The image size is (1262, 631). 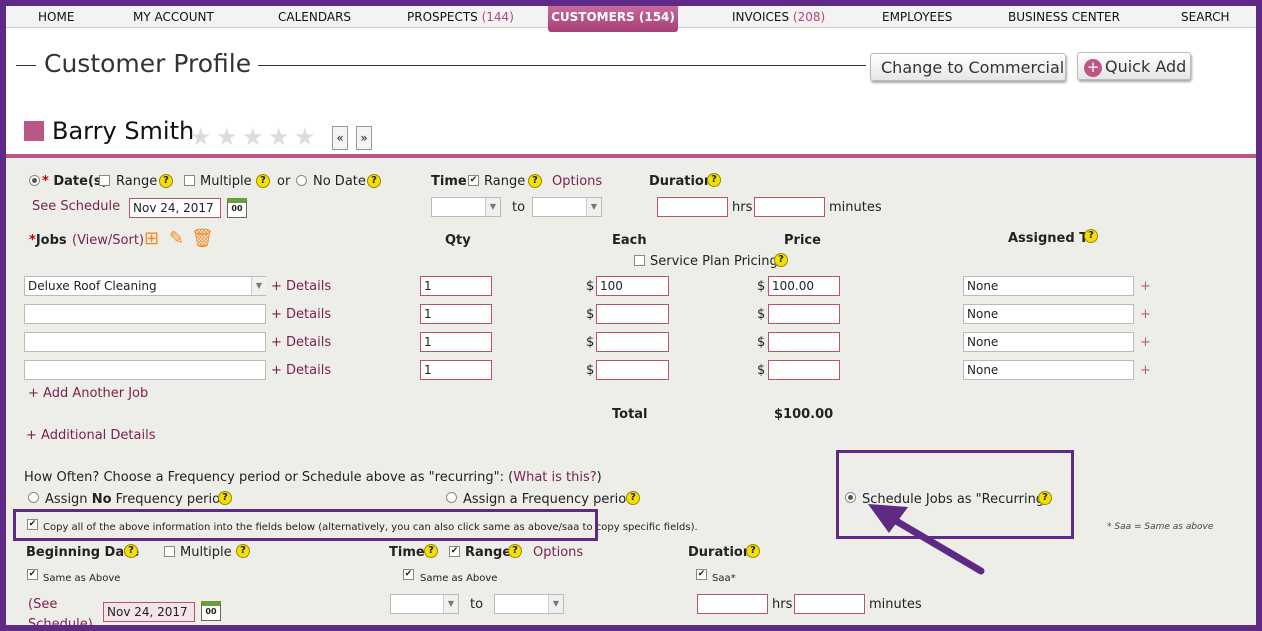 I want to click on nav-invoices: INVOICES (208), so click(x=778, y=17).